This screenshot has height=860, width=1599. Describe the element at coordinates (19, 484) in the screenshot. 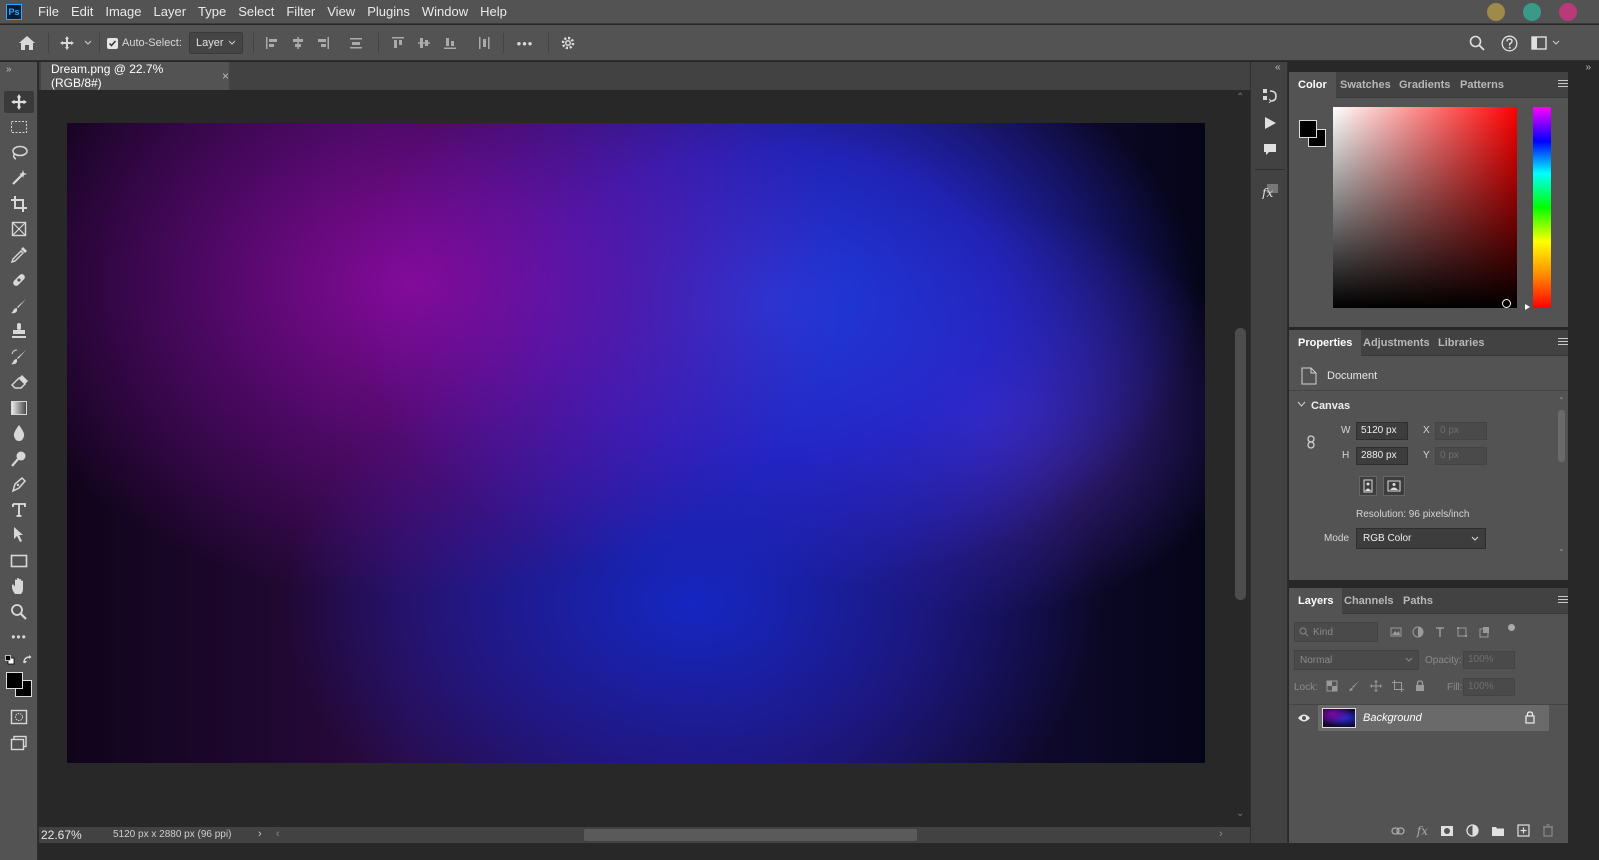

I see `pen-tool` at that location.